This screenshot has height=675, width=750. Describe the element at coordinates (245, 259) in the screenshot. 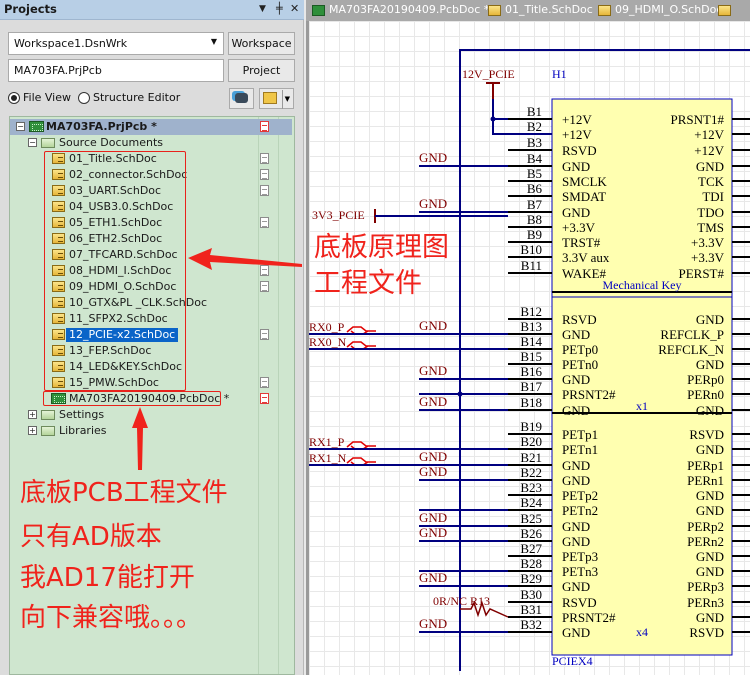

I see `arrow-to-schematic-files` at that location.